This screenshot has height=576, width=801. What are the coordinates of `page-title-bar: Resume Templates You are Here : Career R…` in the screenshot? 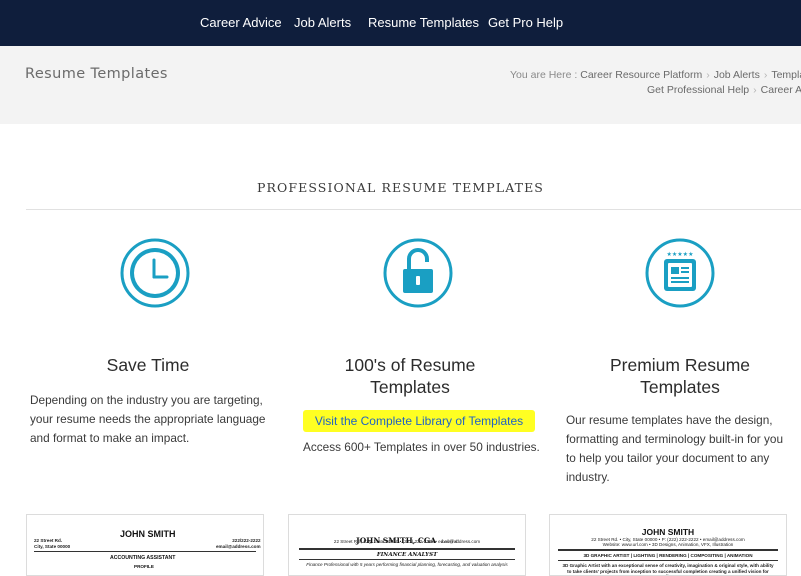 It's located at (400, 85).